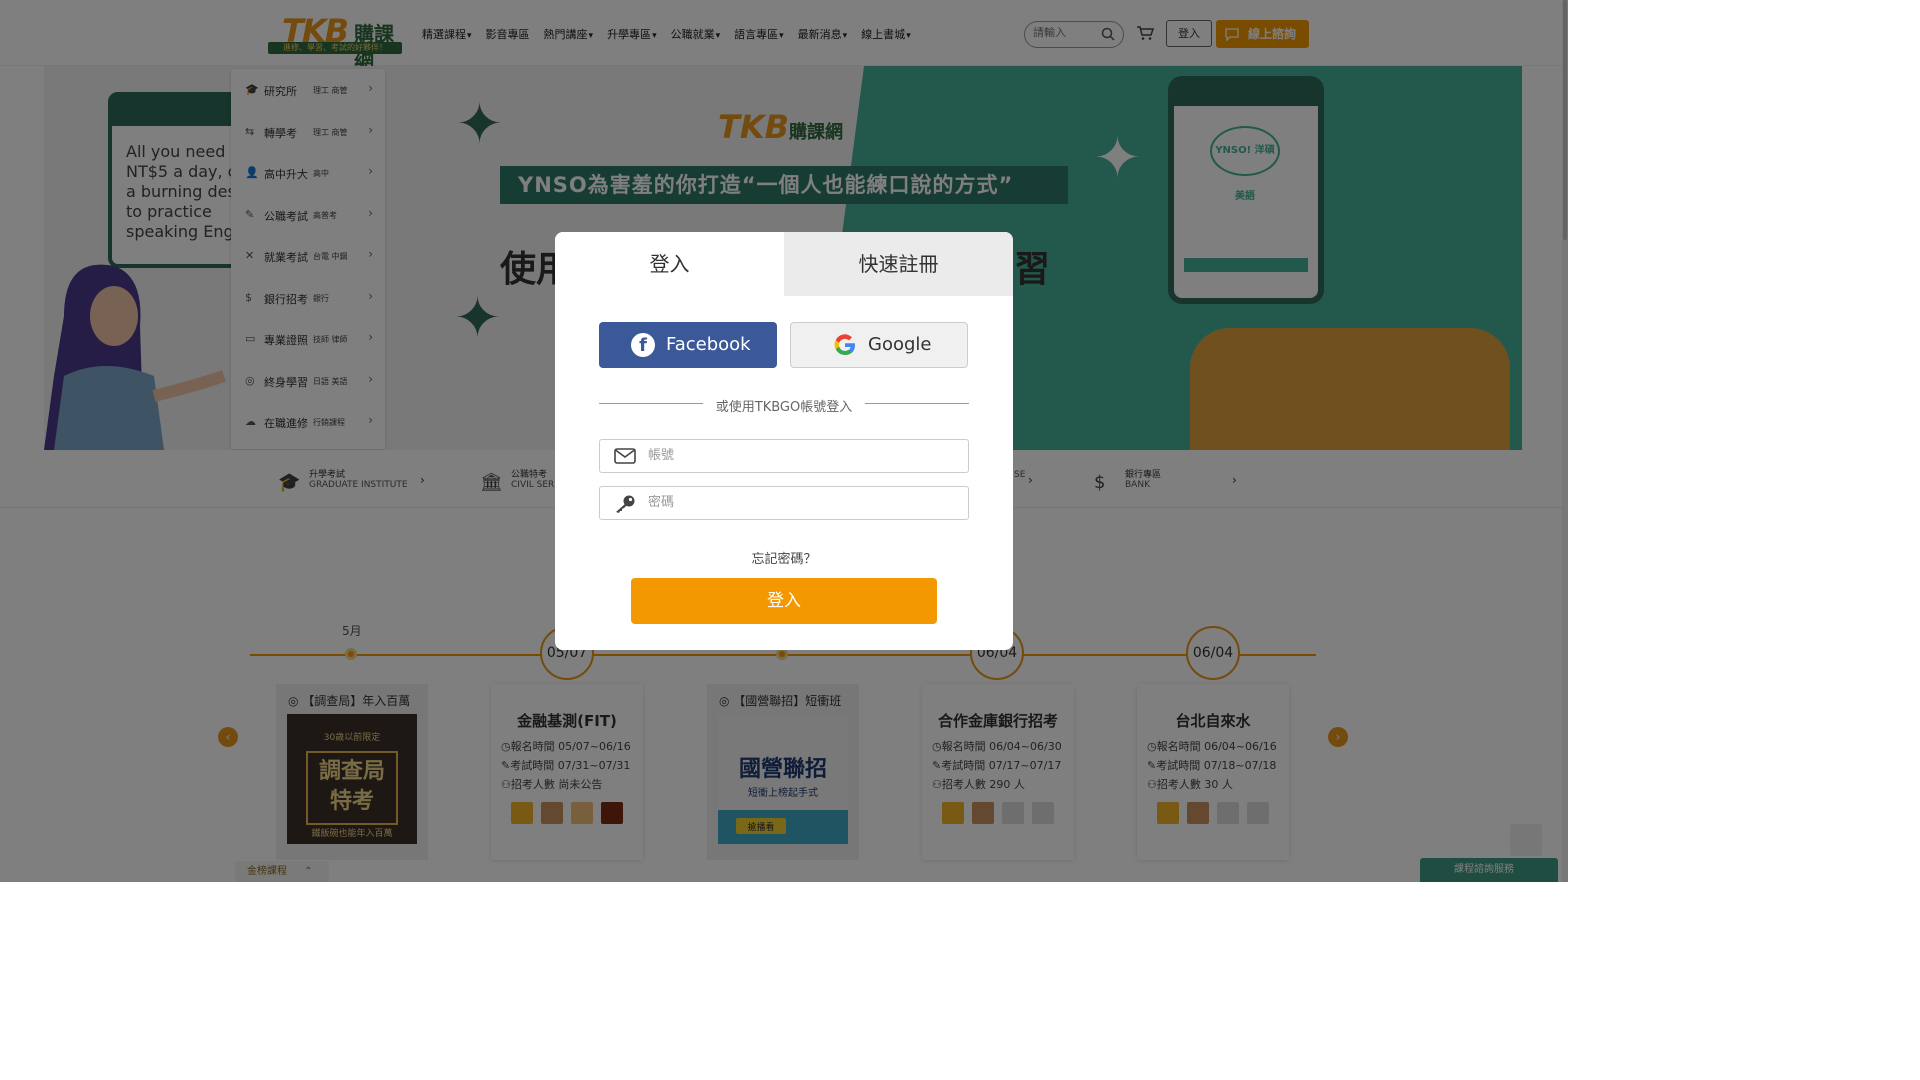 Image resolution: width=1920 pixels, height=1080 pixels. What do you see at coordinates (784, 557) in the screenshot?
I see `forgot-password-link: 忘記密碼？` at bounding box center [784, 557].